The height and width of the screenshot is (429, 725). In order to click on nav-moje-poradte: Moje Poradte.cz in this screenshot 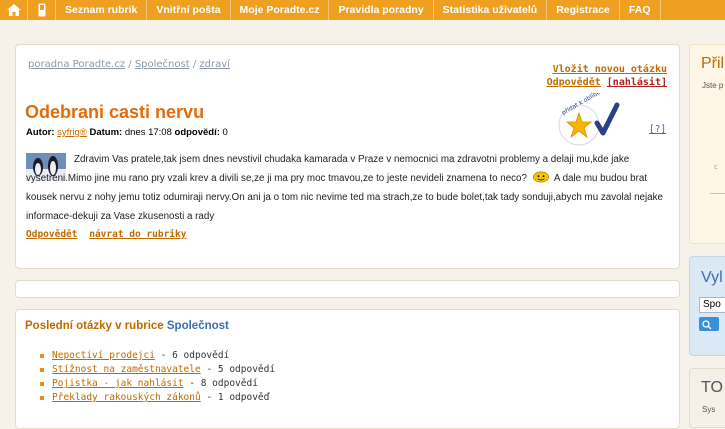, I will do `click(280, 10)`.